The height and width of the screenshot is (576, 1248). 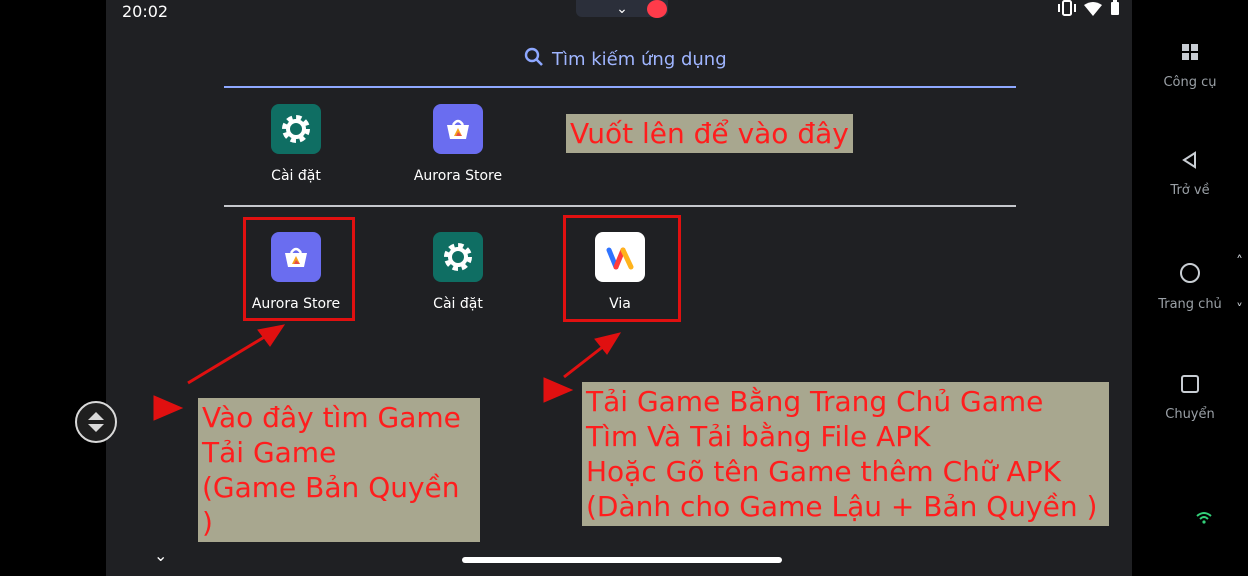 I want to click on chevron-up-icon: ˄, so click(x=1239, y=262).